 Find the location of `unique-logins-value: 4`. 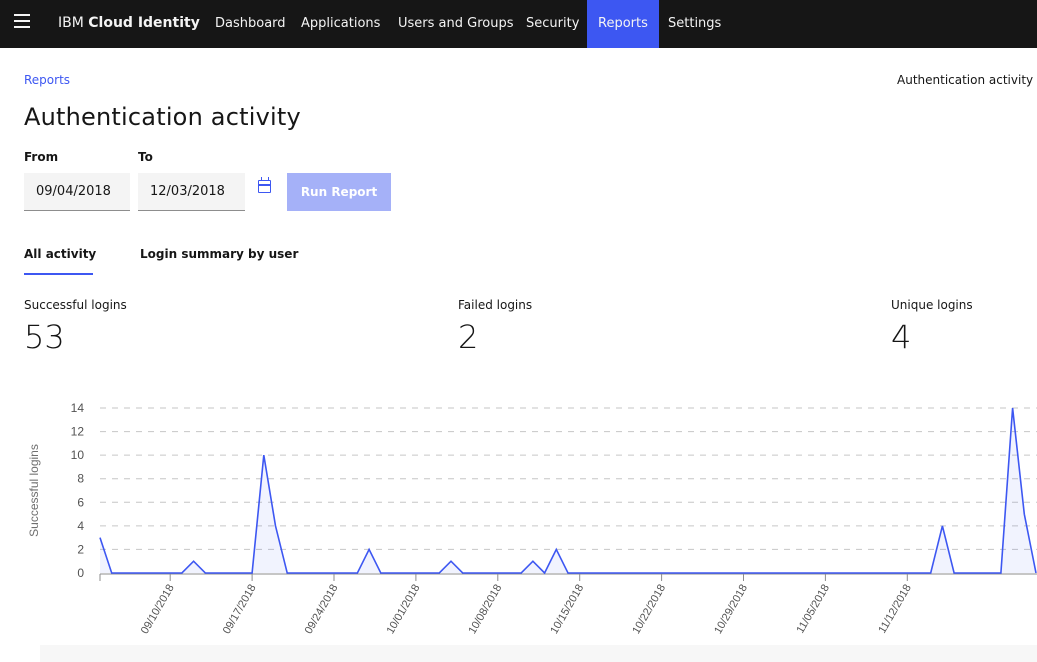

unique-logins-value: 4 is located at coordinates (901, 337).